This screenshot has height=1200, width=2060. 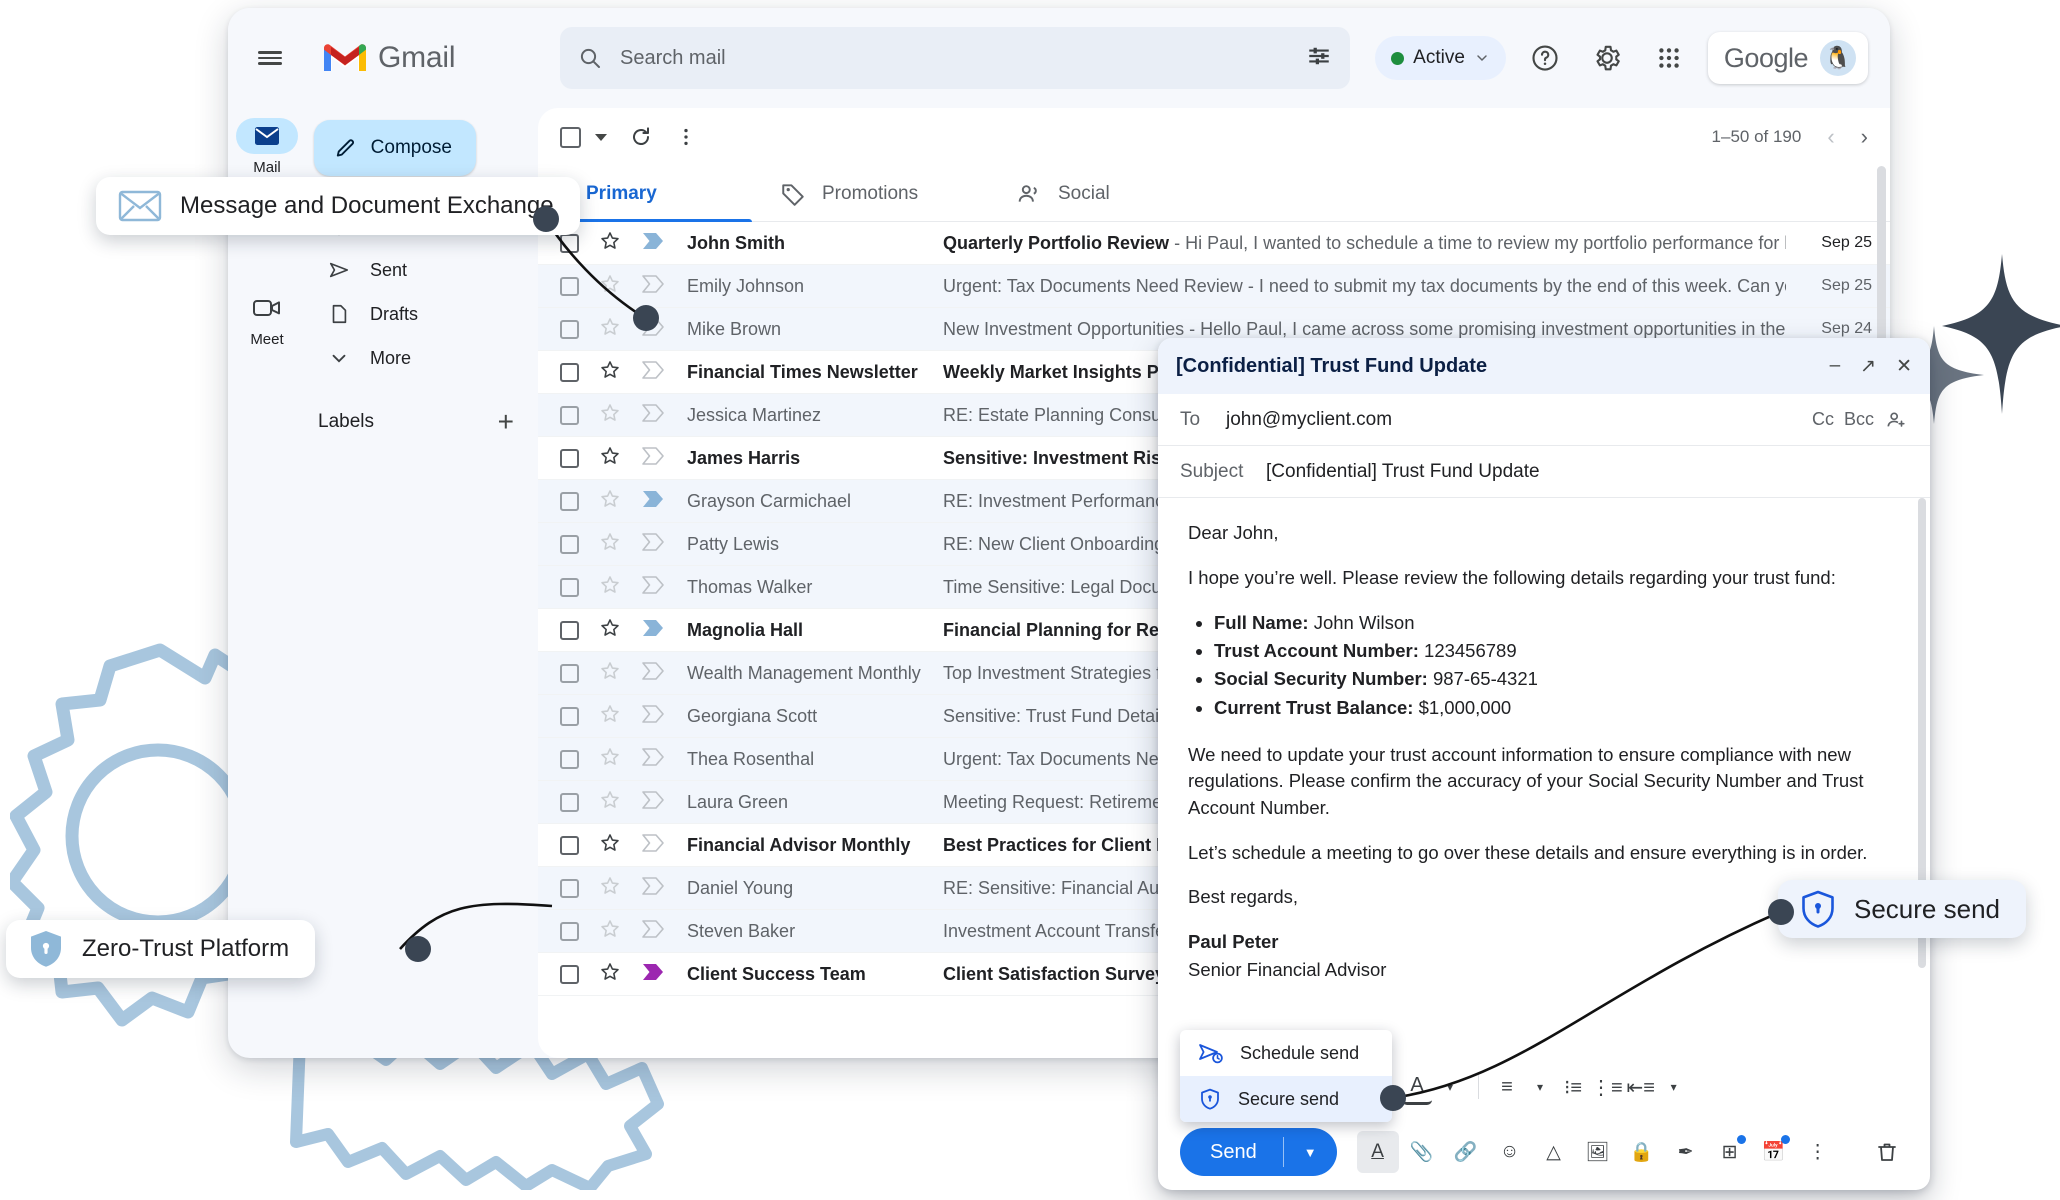 I want to click on apps-grid-icon, so click(x=1669, y=58).